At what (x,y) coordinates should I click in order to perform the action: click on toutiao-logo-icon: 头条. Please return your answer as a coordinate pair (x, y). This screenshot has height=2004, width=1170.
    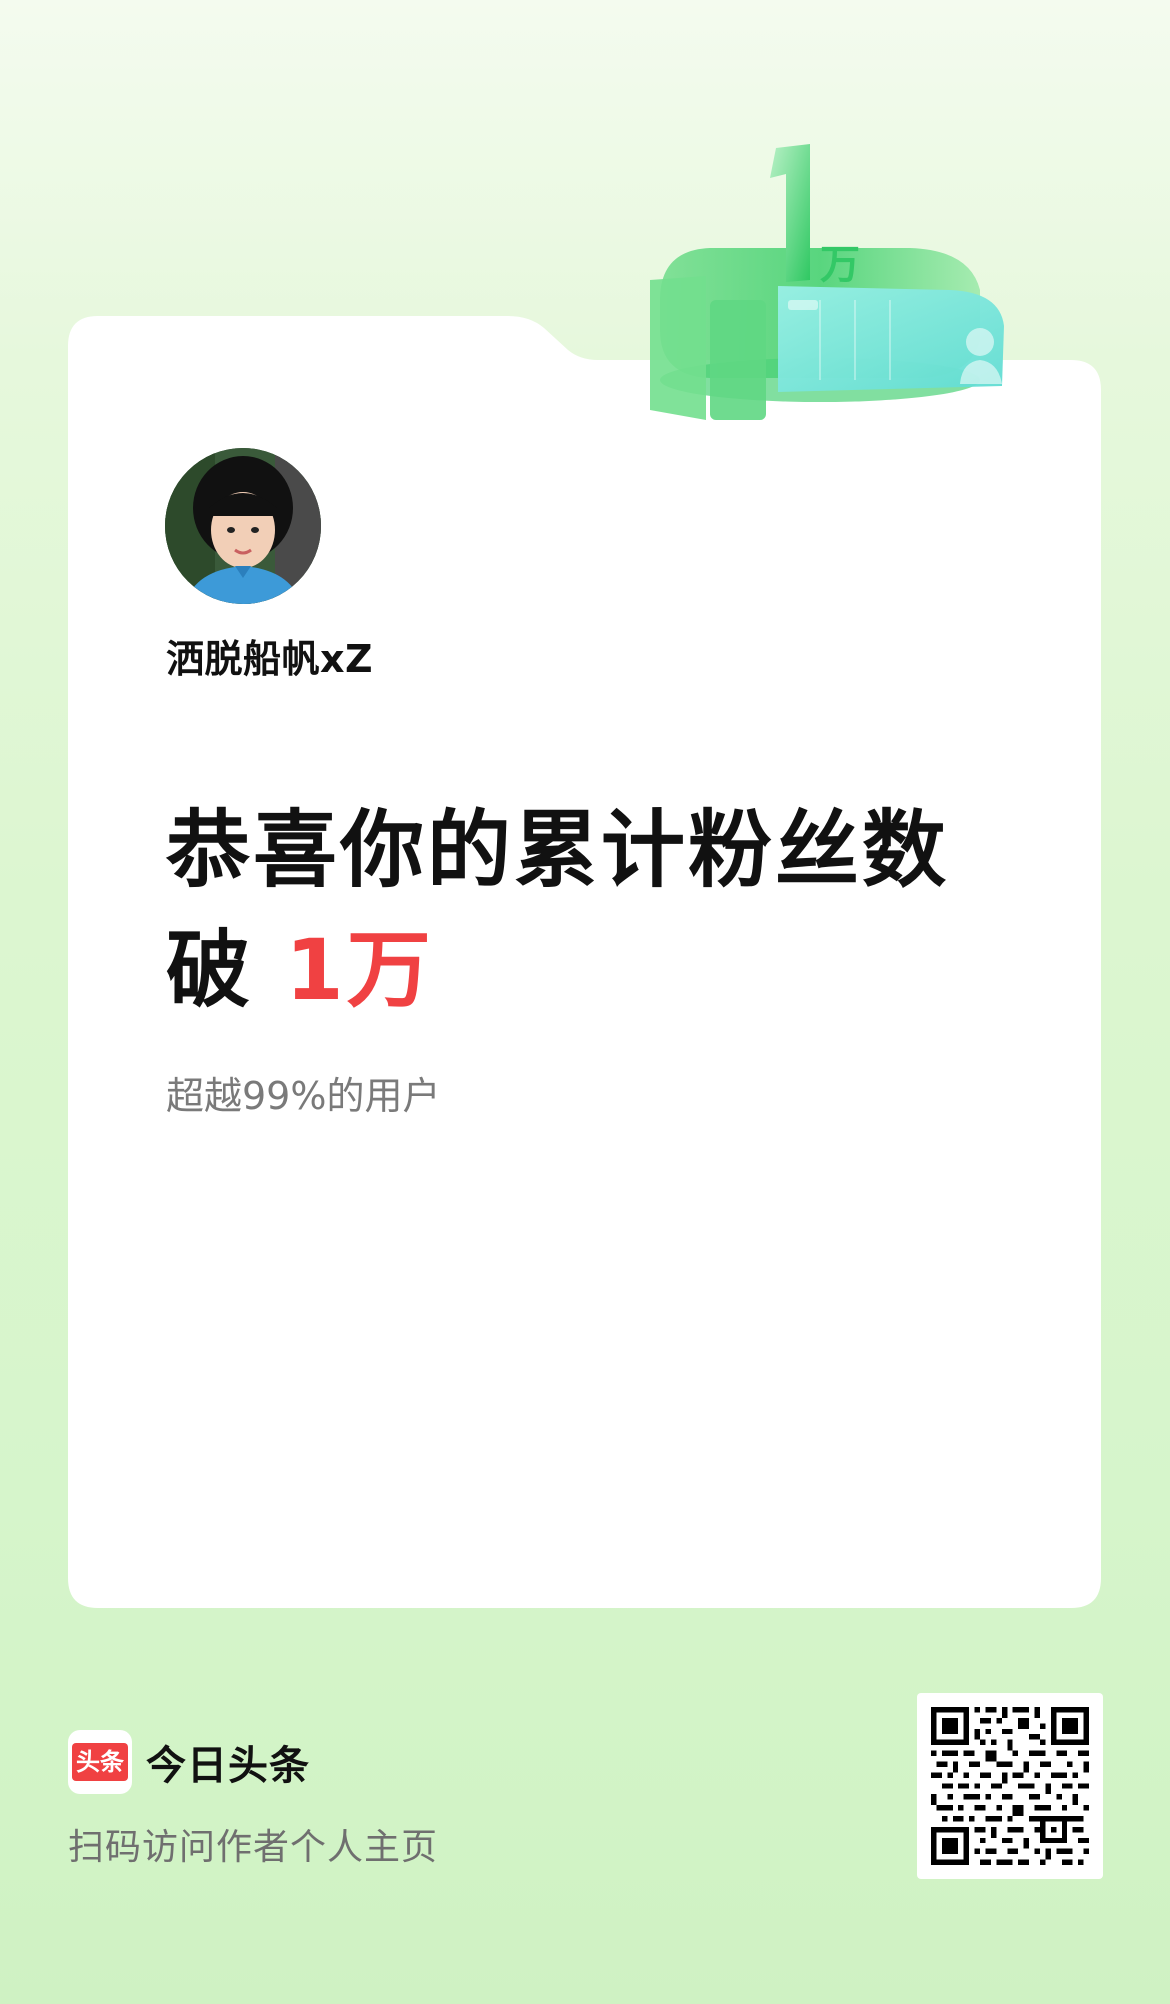
    Looking at the image, I should click on (100, 1762).